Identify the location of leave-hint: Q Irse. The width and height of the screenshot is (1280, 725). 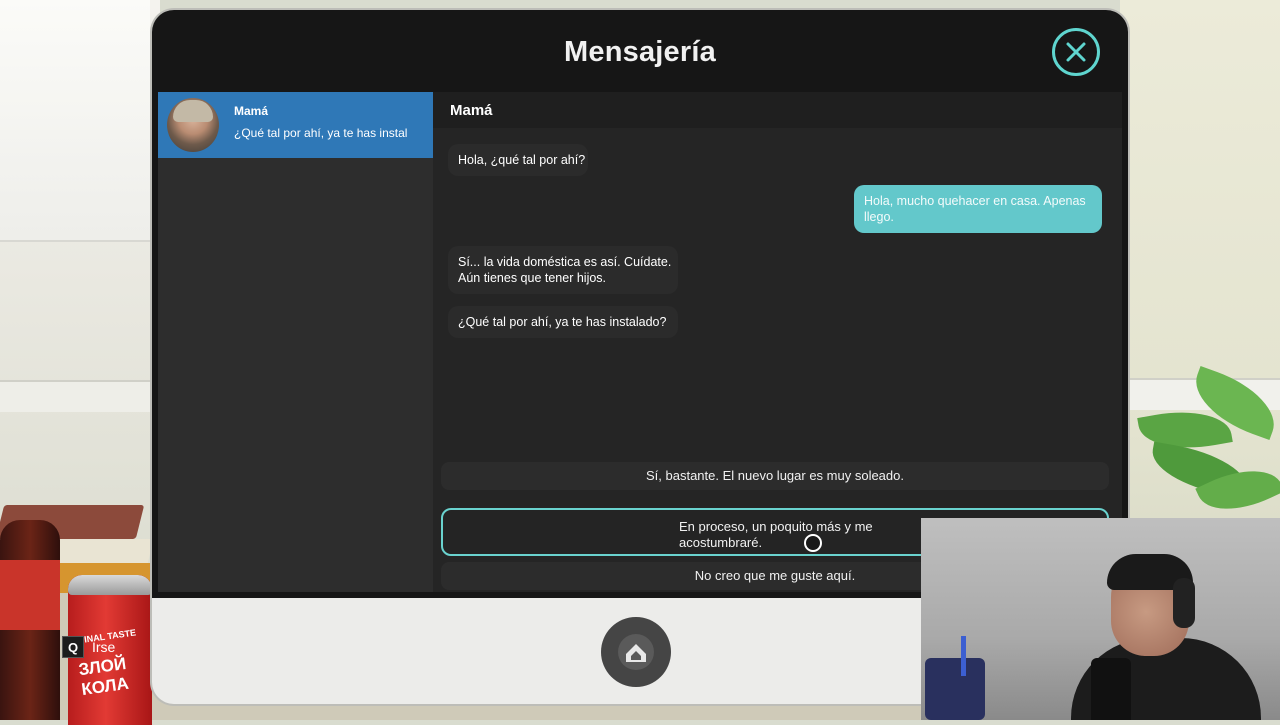
(88, 647).